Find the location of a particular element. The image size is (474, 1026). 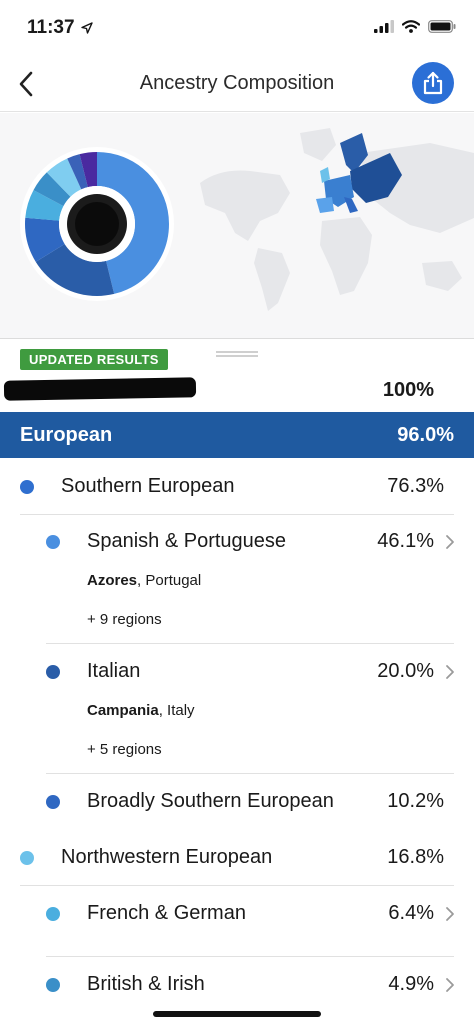

row-label: British & Irish is located at coordinates (146, 984).